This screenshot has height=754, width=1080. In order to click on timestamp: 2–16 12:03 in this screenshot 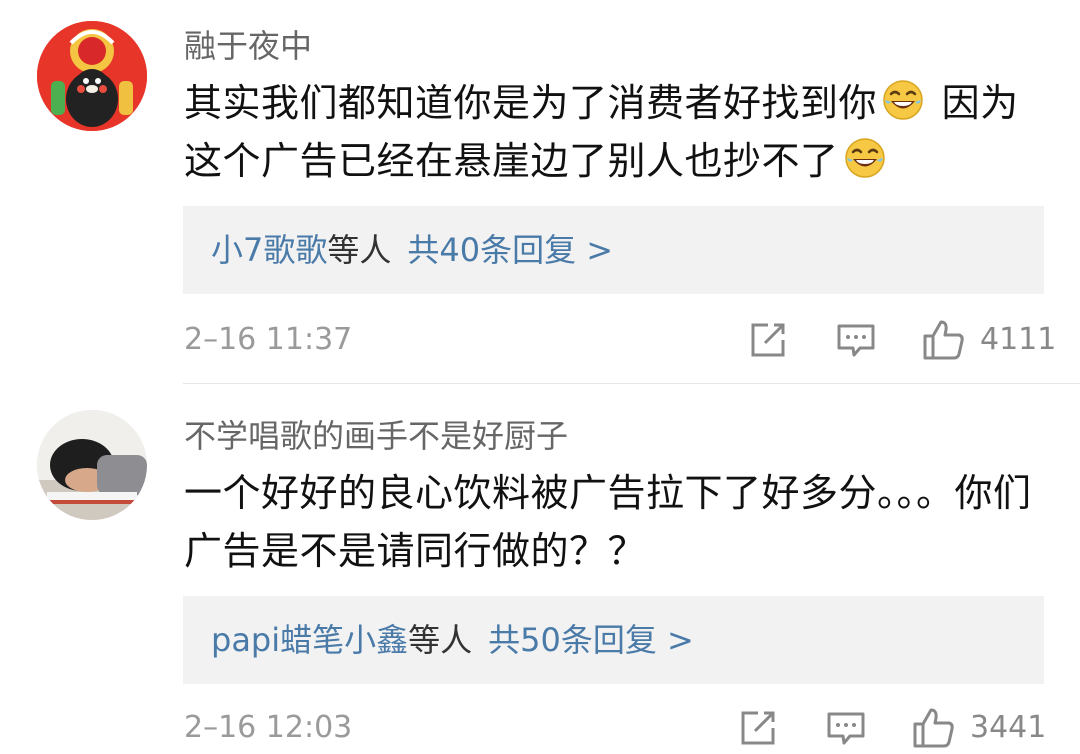, I will do `click(268, 727)`.